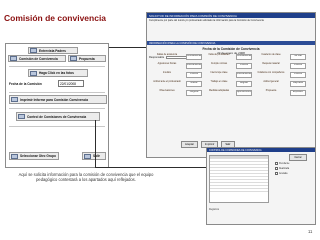  I want to click on slide-title: Comisión de convivencia, so click(55, 18).